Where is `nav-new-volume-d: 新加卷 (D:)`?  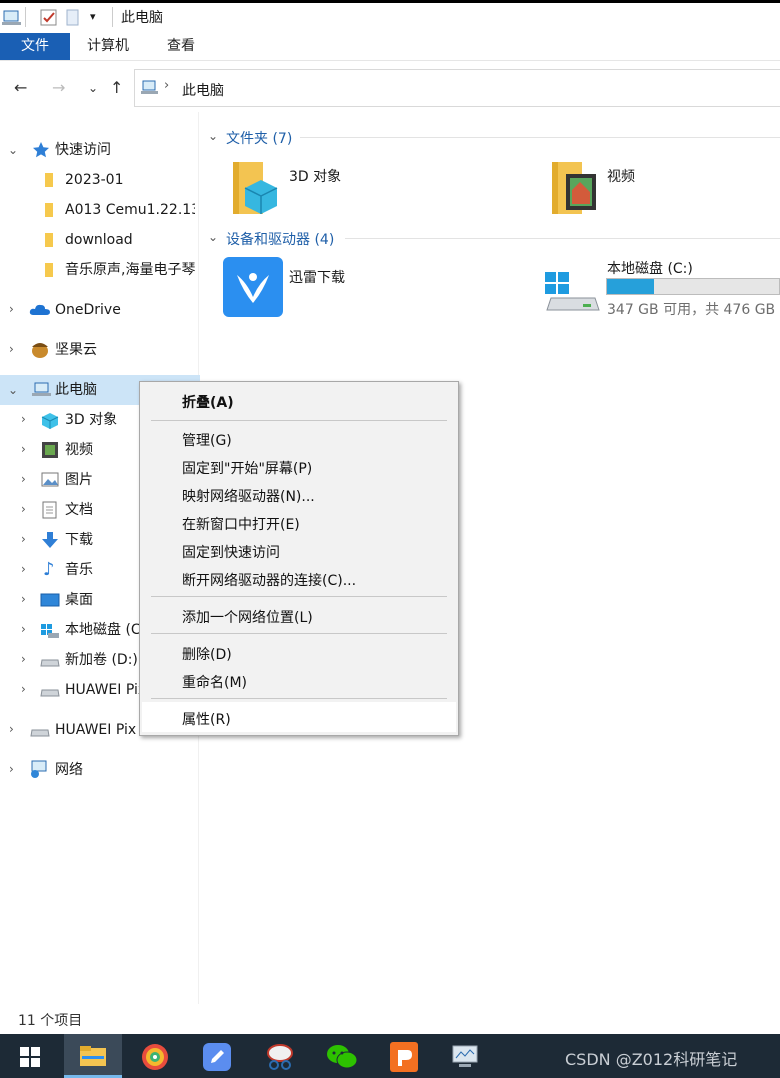 nav-new-volume-d: 新加卷 (D:) is located at coordinates (103, 660).